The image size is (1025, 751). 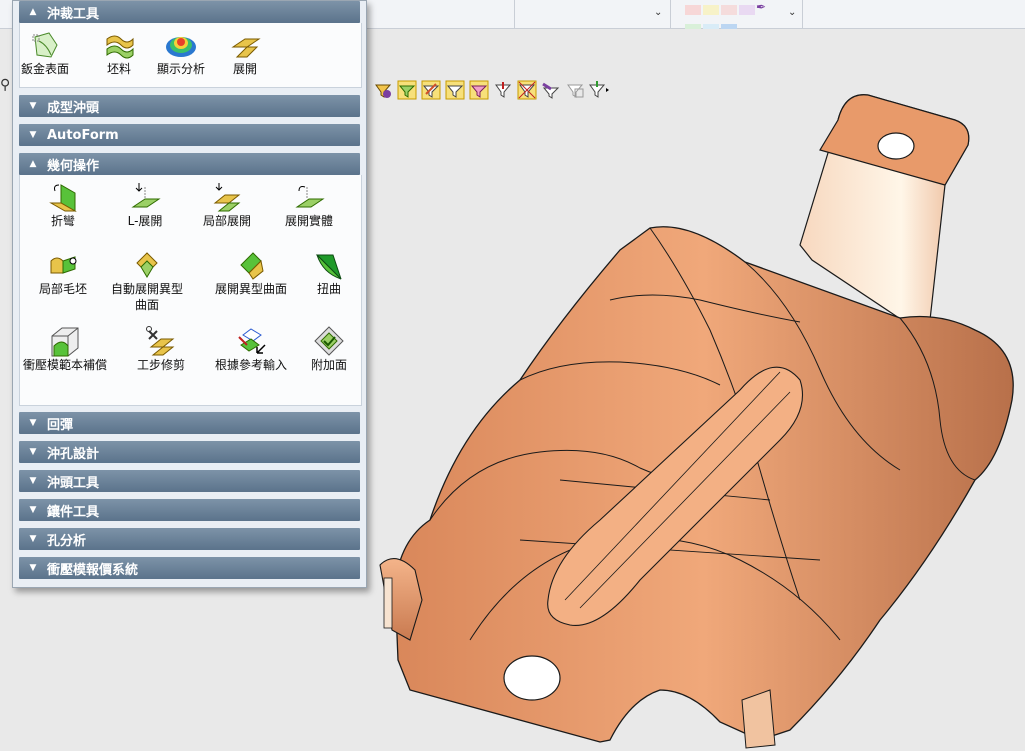 I want to click on section-punch-tools: ▼ 沖頭工具, so click(x=189, y=481).